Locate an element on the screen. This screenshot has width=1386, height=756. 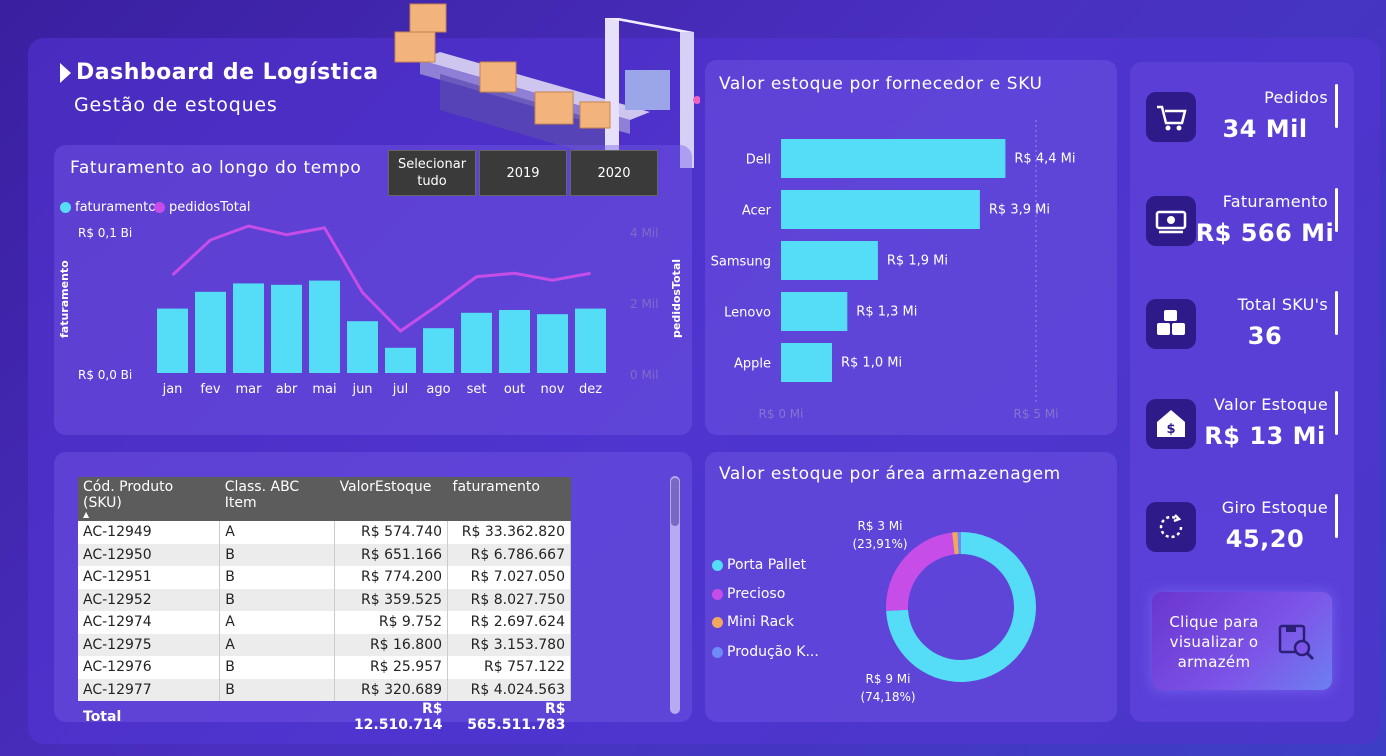
table-cell: AC-12977 is located at coordinates (149, 689).